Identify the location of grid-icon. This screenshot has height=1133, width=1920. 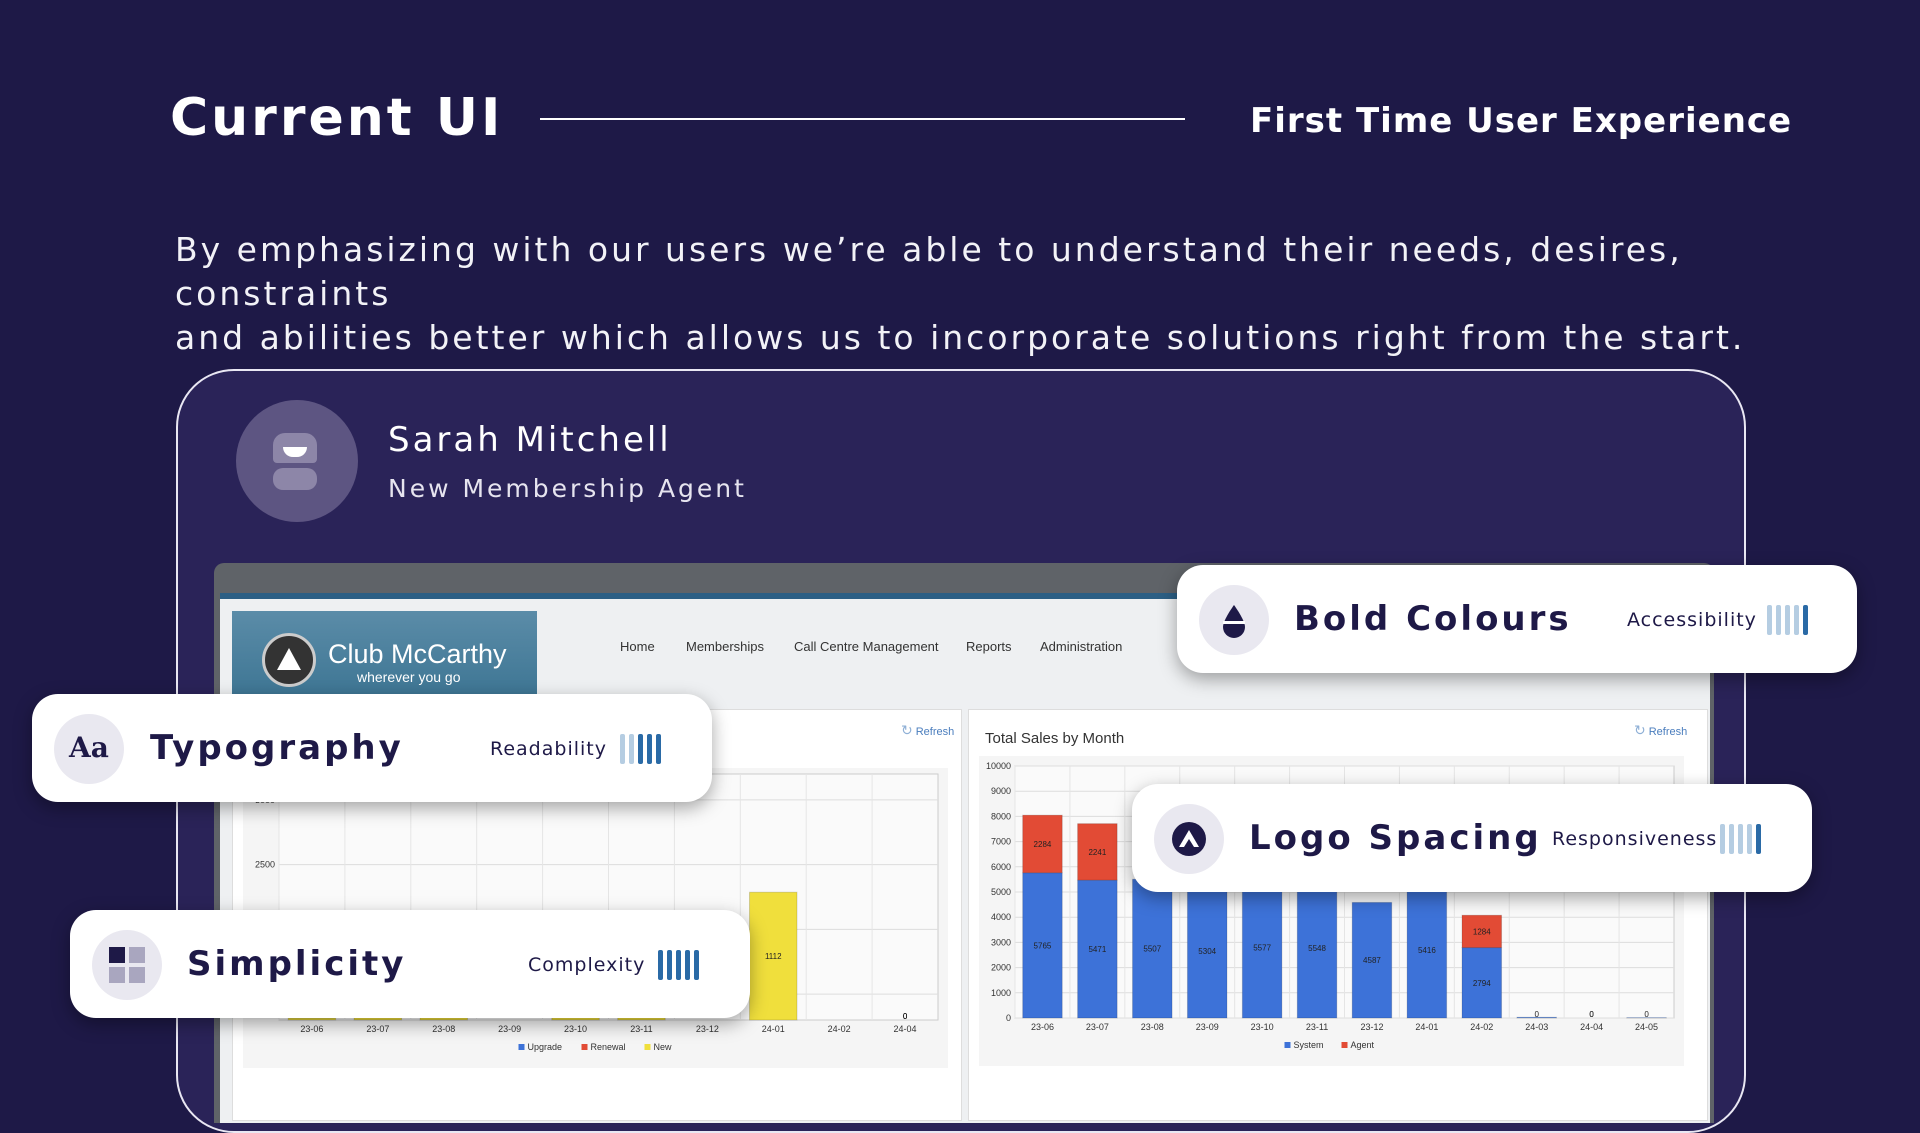
(127, 965).